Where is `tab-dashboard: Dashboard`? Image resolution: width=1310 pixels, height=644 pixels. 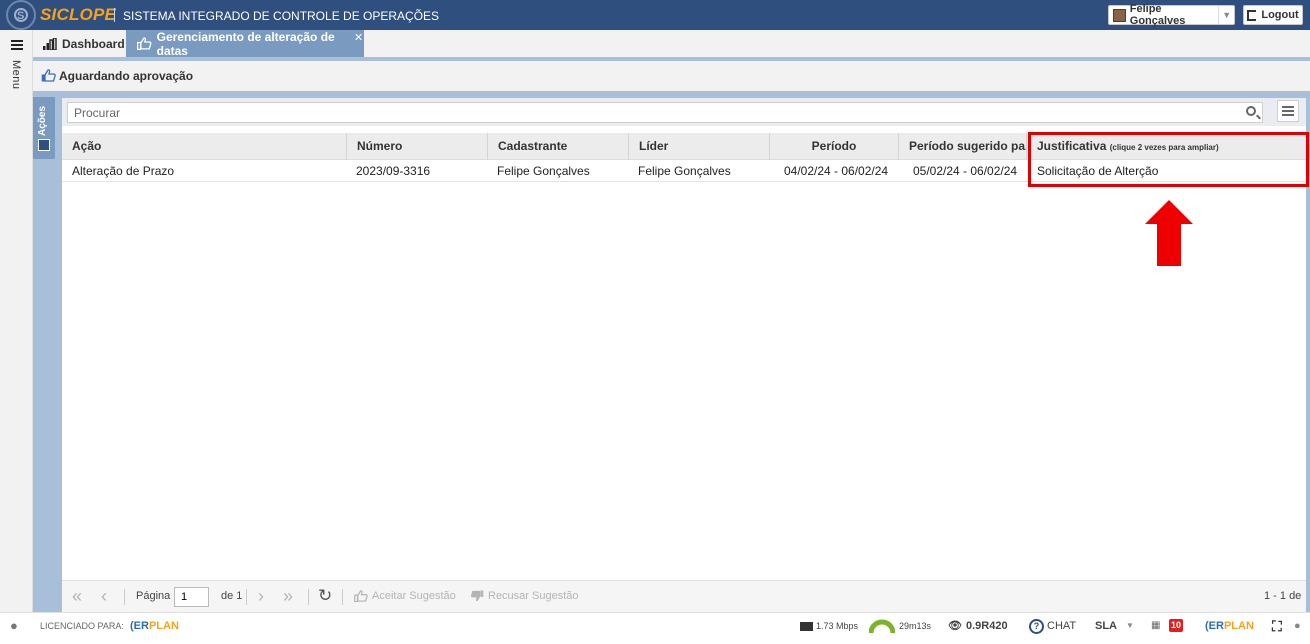 tab-dashboard: Dashboard is located at coordinates (80, 43).